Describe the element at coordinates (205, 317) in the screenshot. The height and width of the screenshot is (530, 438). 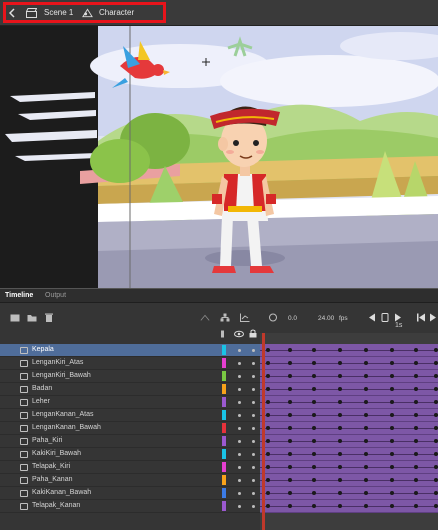
I see `bone-tool-icon` at that location.